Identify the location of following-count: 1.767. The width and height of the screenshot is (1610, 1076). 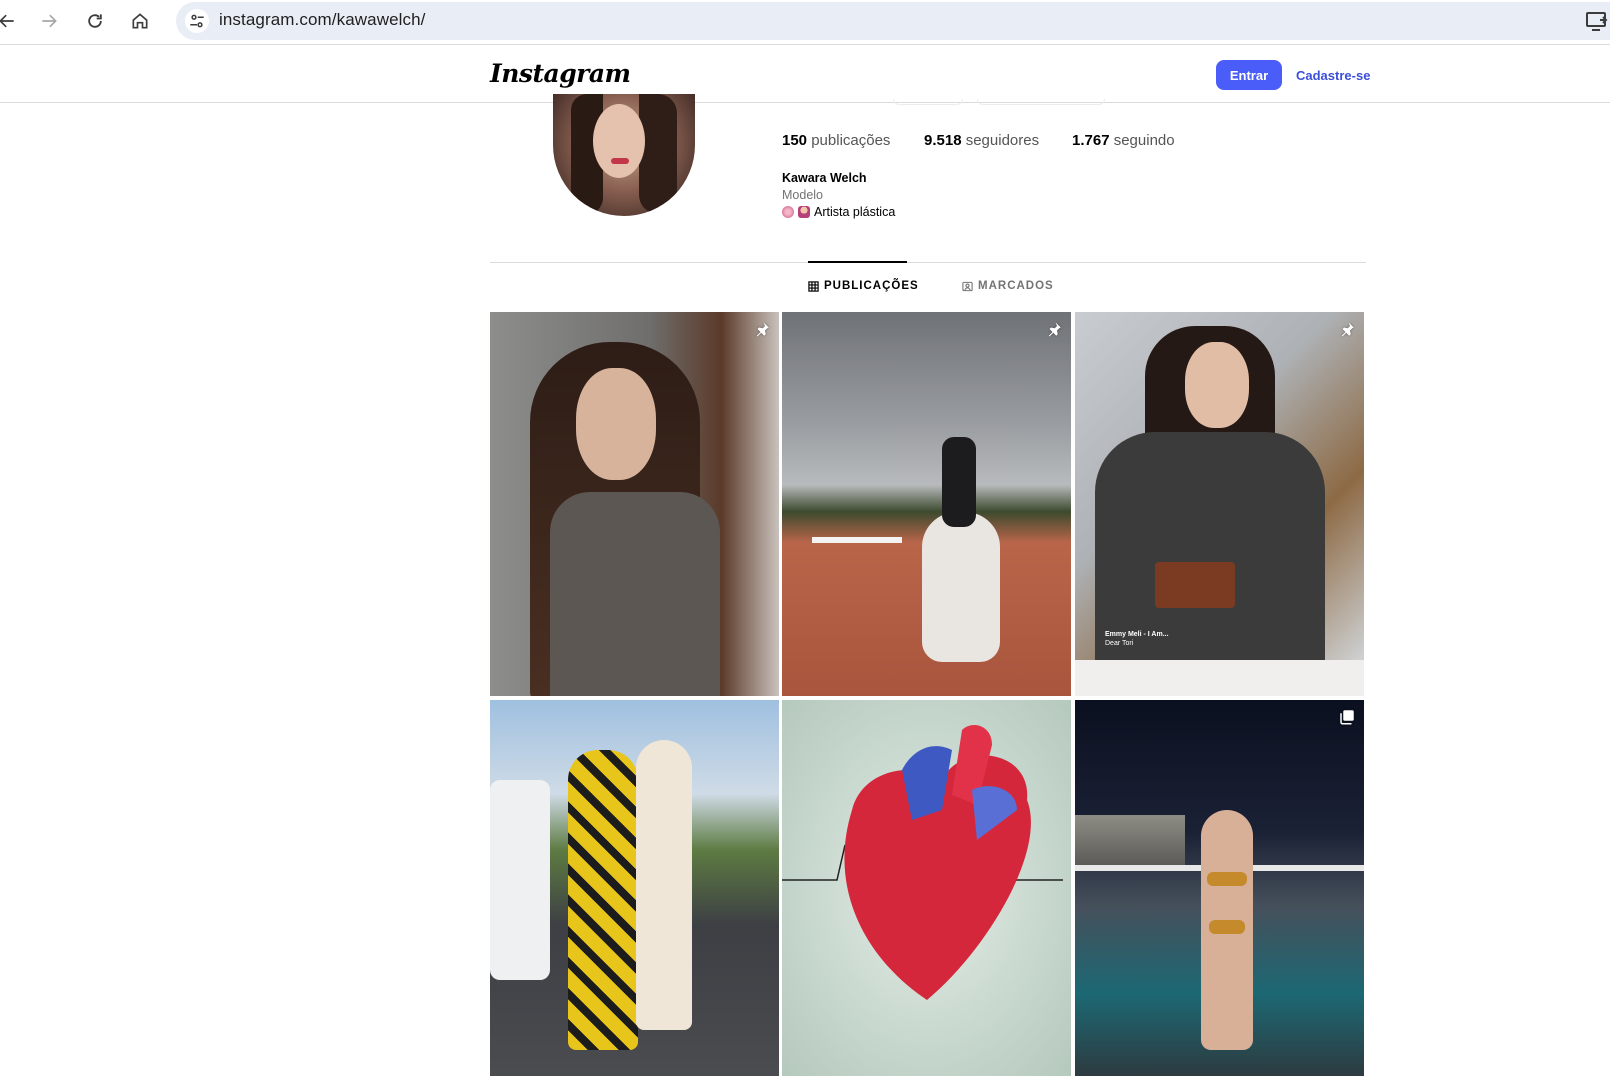
(1091, 140).